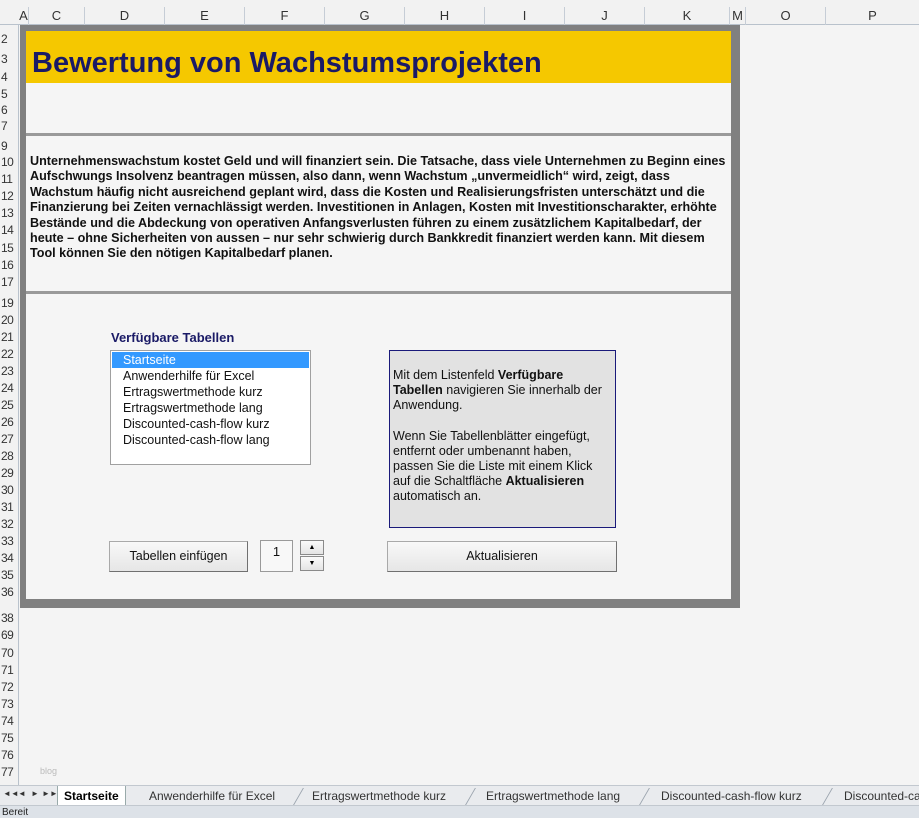 The width and height of the screenshot is (919, 818). What do you see at coordinates (210, 440) in the screenshot?
I see `list-item: Discounted-cash-flow lang` at bounding box center [210, 440].